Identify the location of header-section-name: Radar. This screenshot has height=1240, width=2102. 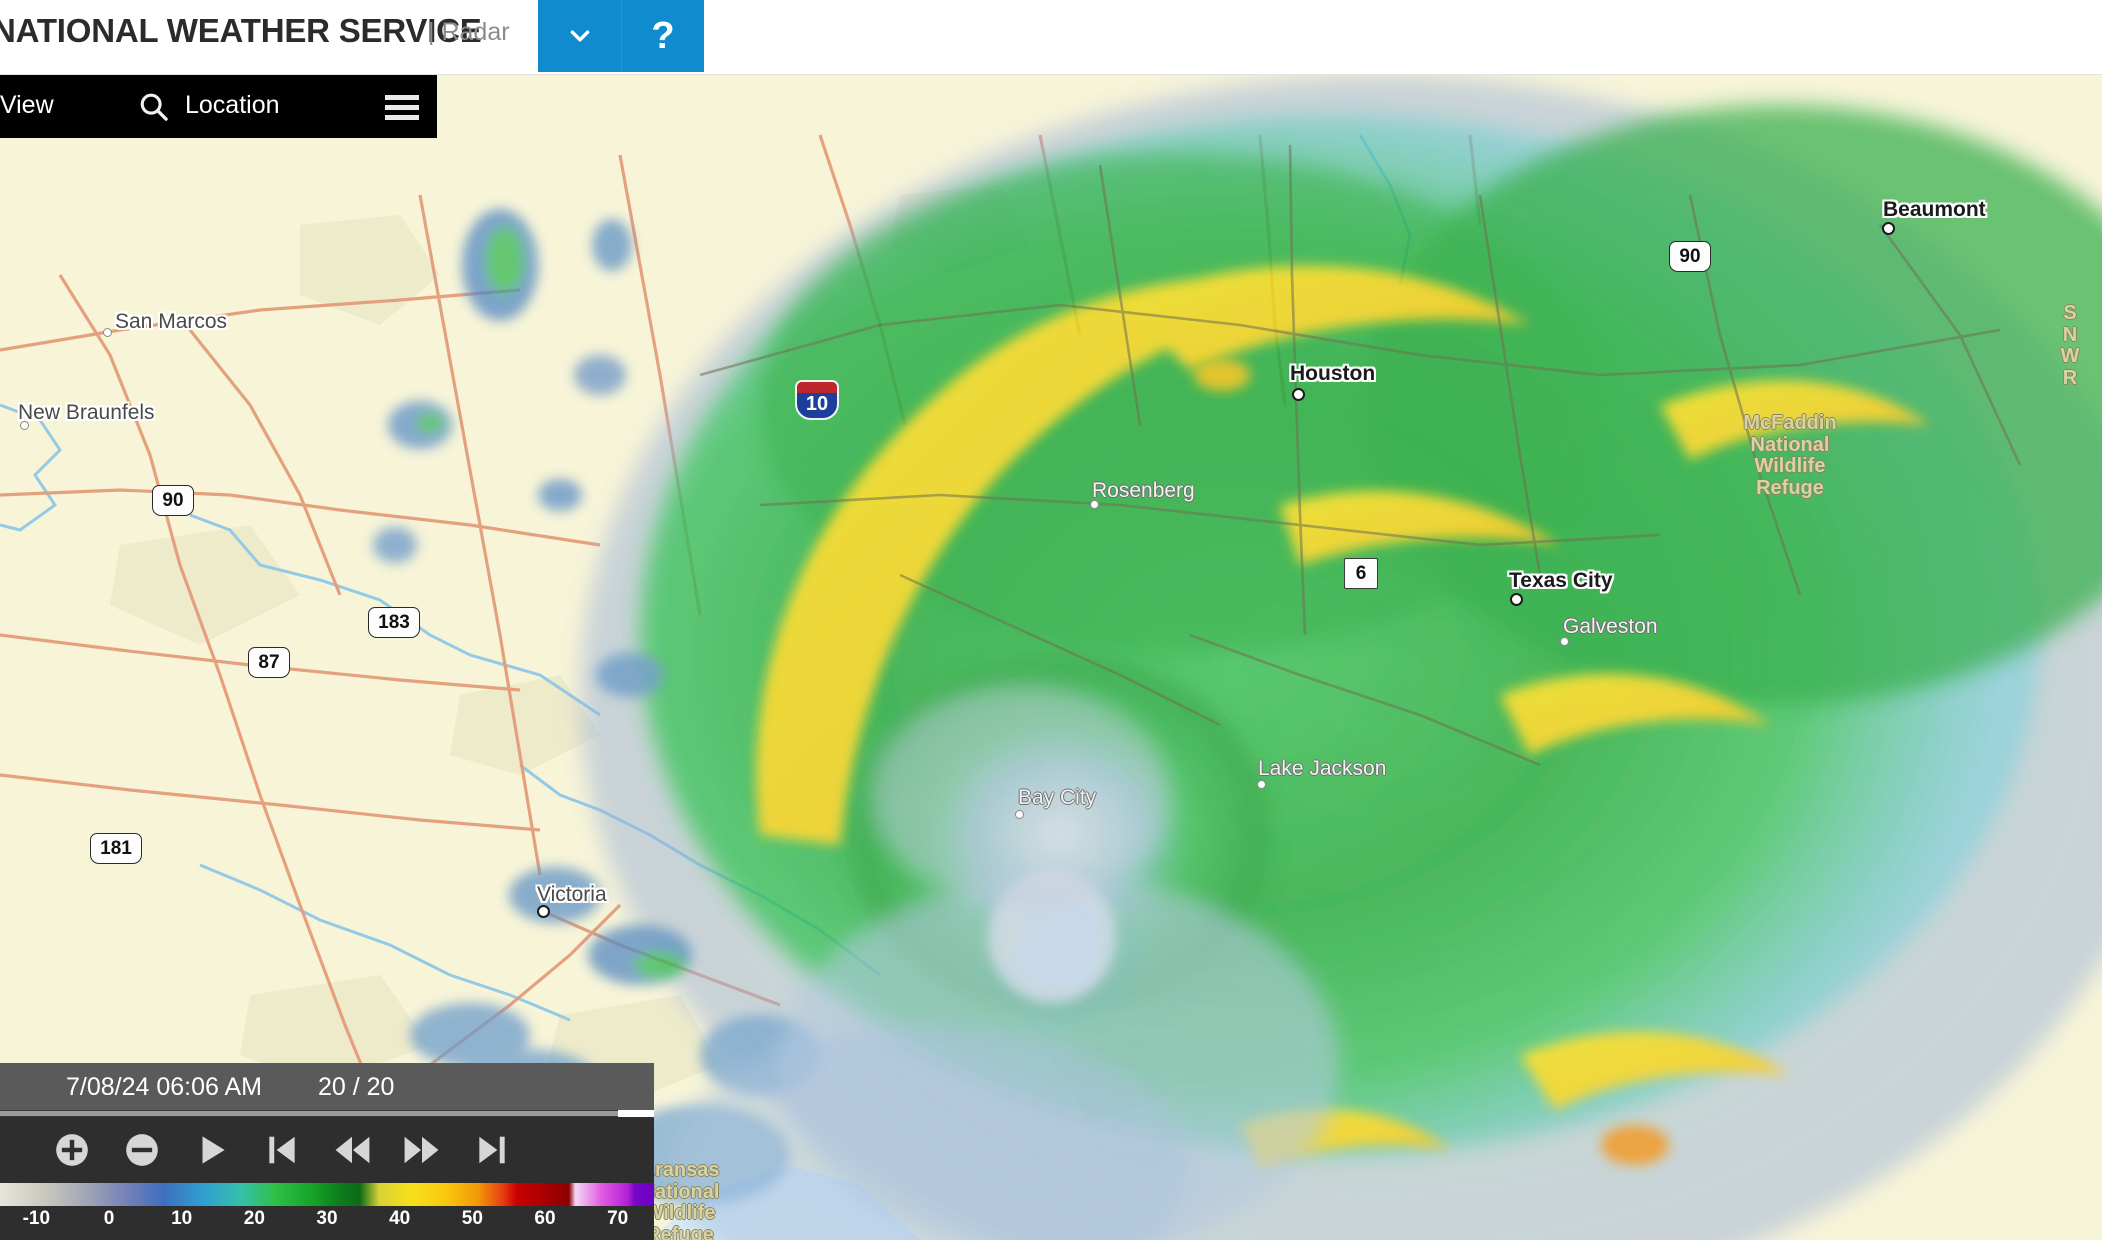
(475, 32).